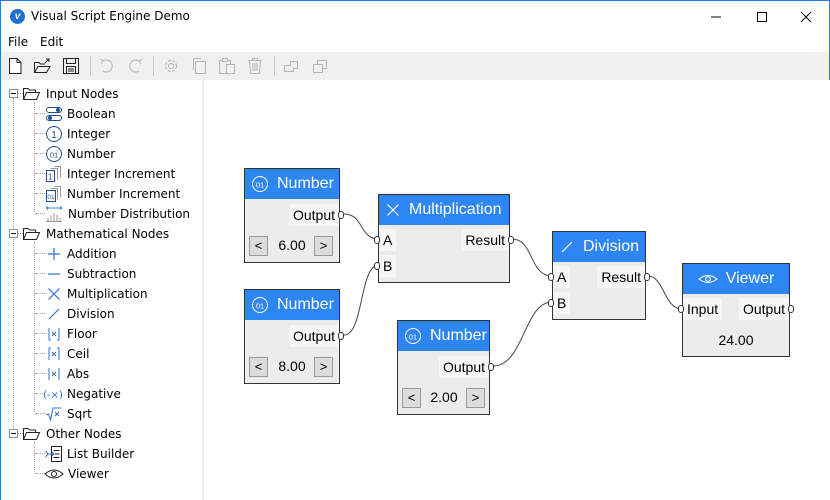  What do you see at coordinates (292, 366) in the screenshot?
I see `number-value: 8.00` at bounding box center [292, 366].